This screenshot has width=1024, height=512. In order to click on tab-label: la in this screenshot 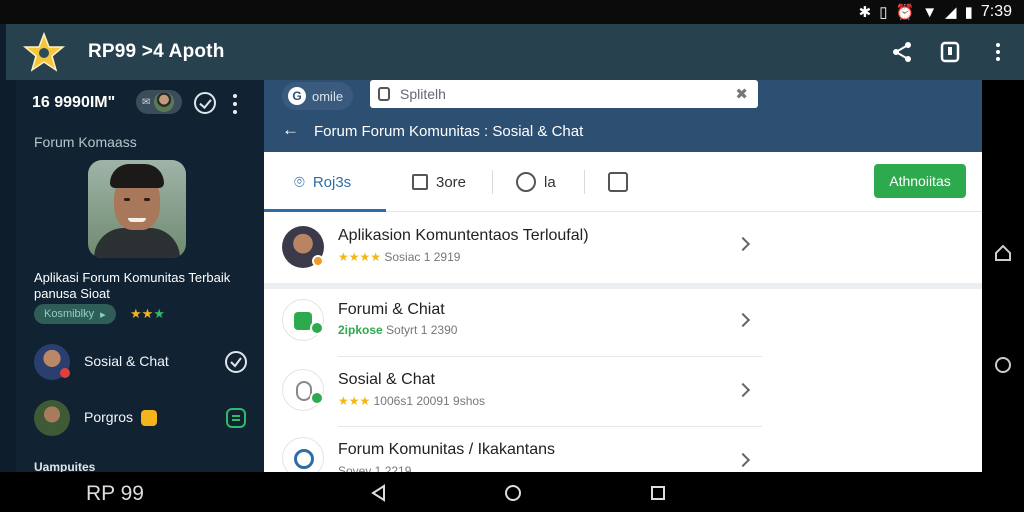, I will do `click(550, 182)`.